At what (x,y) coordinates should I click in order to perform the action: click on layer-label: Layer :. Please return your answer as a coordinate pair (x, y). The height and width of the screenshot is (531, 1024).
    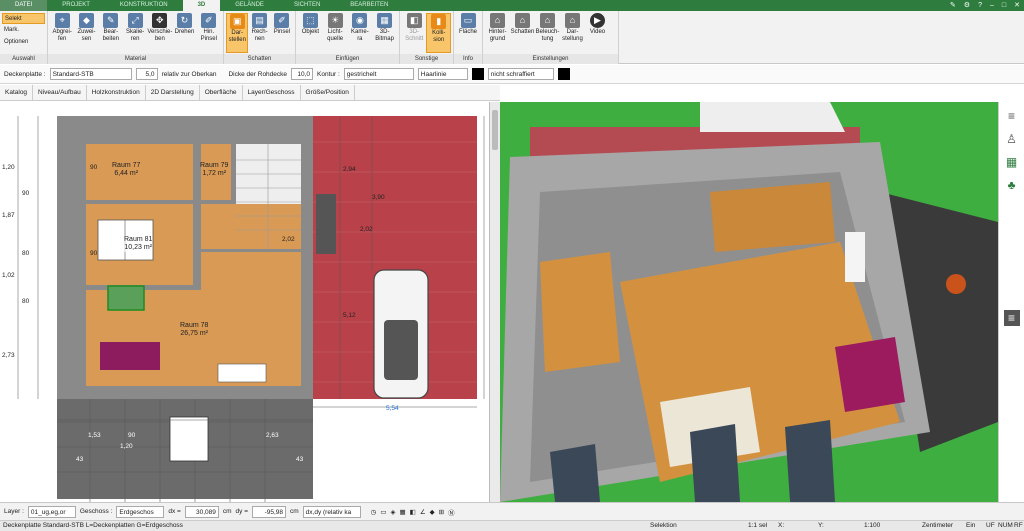
    Looking at the image, I should click on (14, 511).